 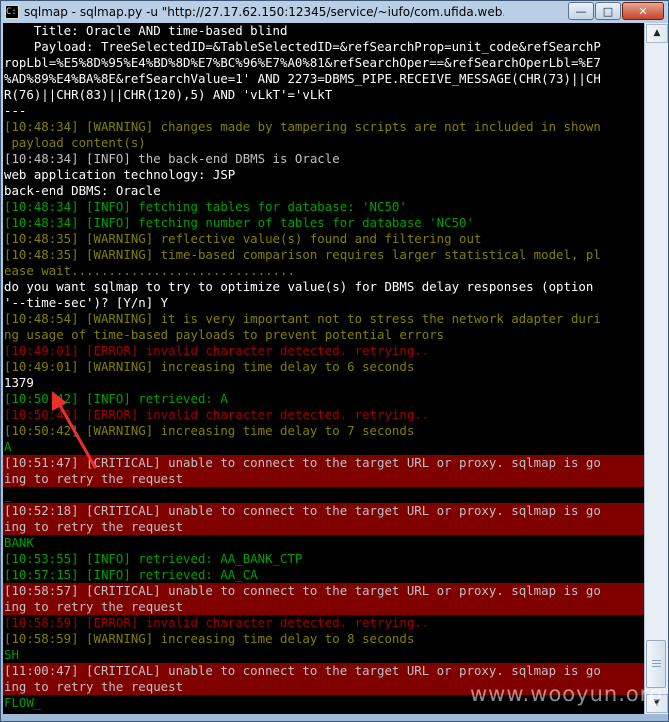 I want to click on annotation-arrow-icon, so click(x=74, y=430).